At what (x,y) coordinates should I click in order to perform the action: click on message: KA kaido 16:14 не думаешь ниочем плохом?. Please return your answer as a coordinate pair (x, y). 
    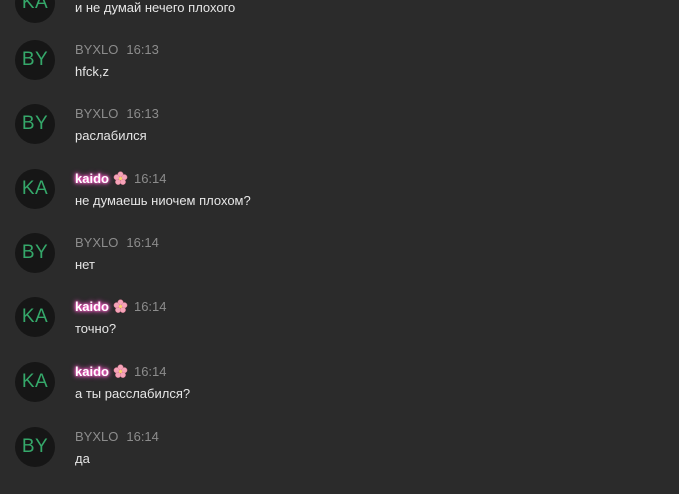
    Looking at the image, I should click on (339, 199).